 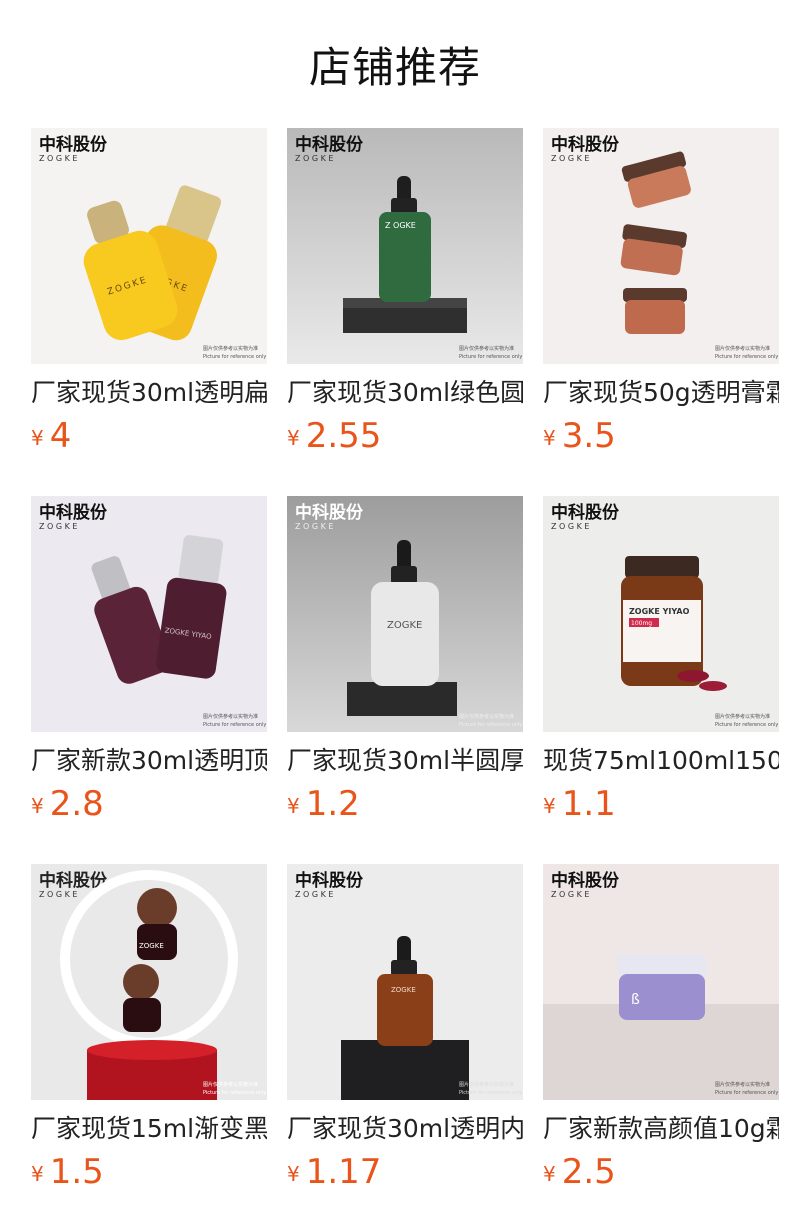 I want to click on product-name: 厂家现货30ml透明扁, so click(x=149, y=393).